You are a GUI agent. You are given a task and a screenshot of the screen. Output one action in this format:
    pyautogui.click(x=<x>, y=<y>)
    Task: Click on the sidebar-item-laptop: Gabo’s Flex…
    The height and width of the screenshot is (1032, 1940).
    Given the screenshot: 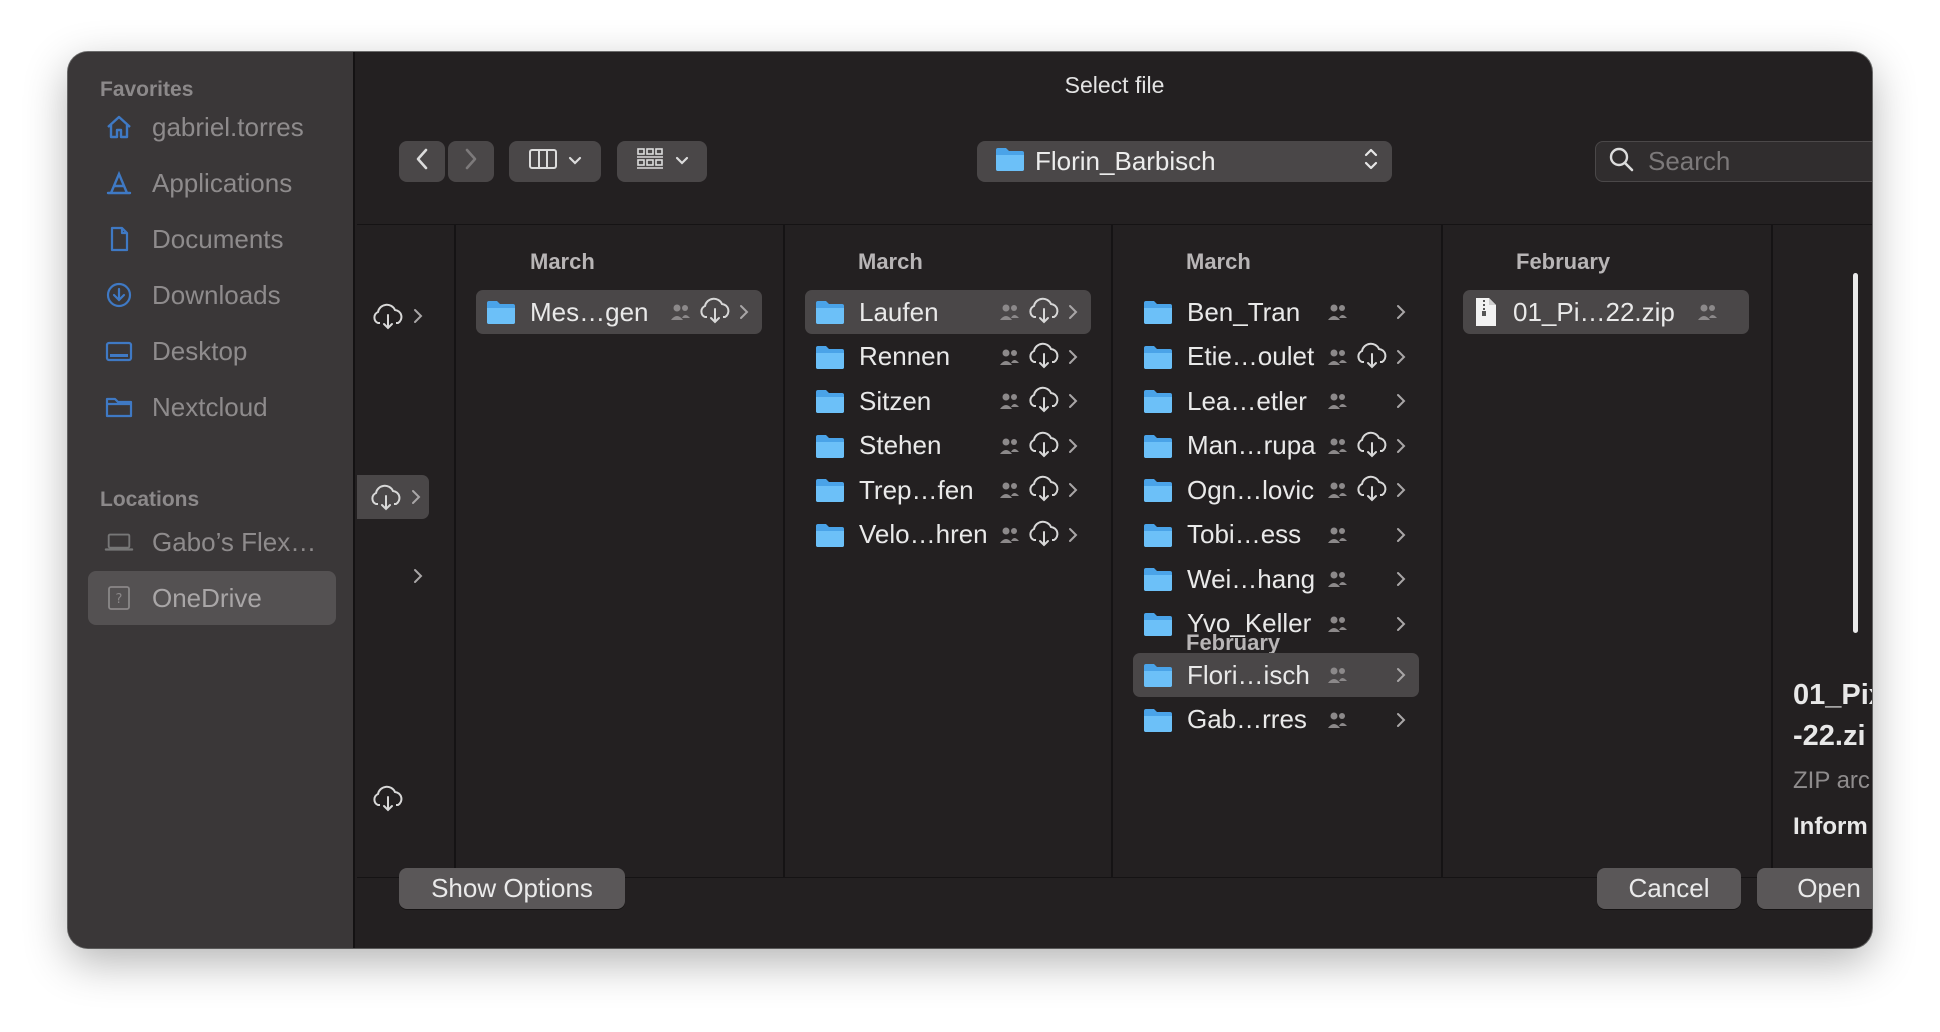 What is the action you would take?
    pyautogui.click(x=212, y=542)
    